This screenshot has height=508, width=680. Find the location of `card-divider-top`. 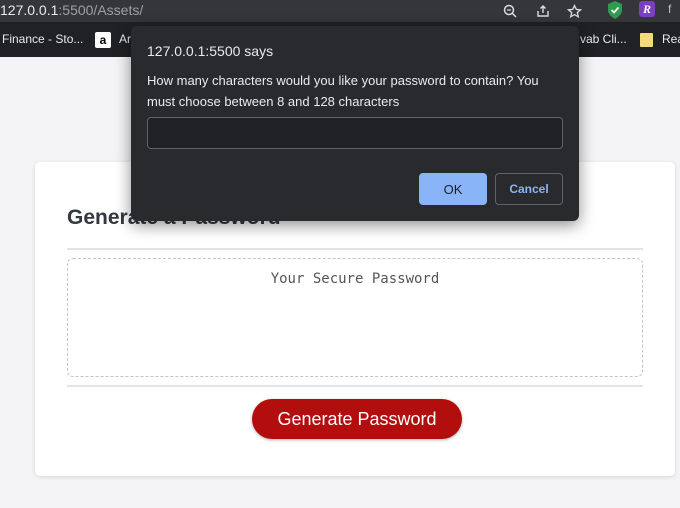

card-divider-top is located at coordinates (355, 249).